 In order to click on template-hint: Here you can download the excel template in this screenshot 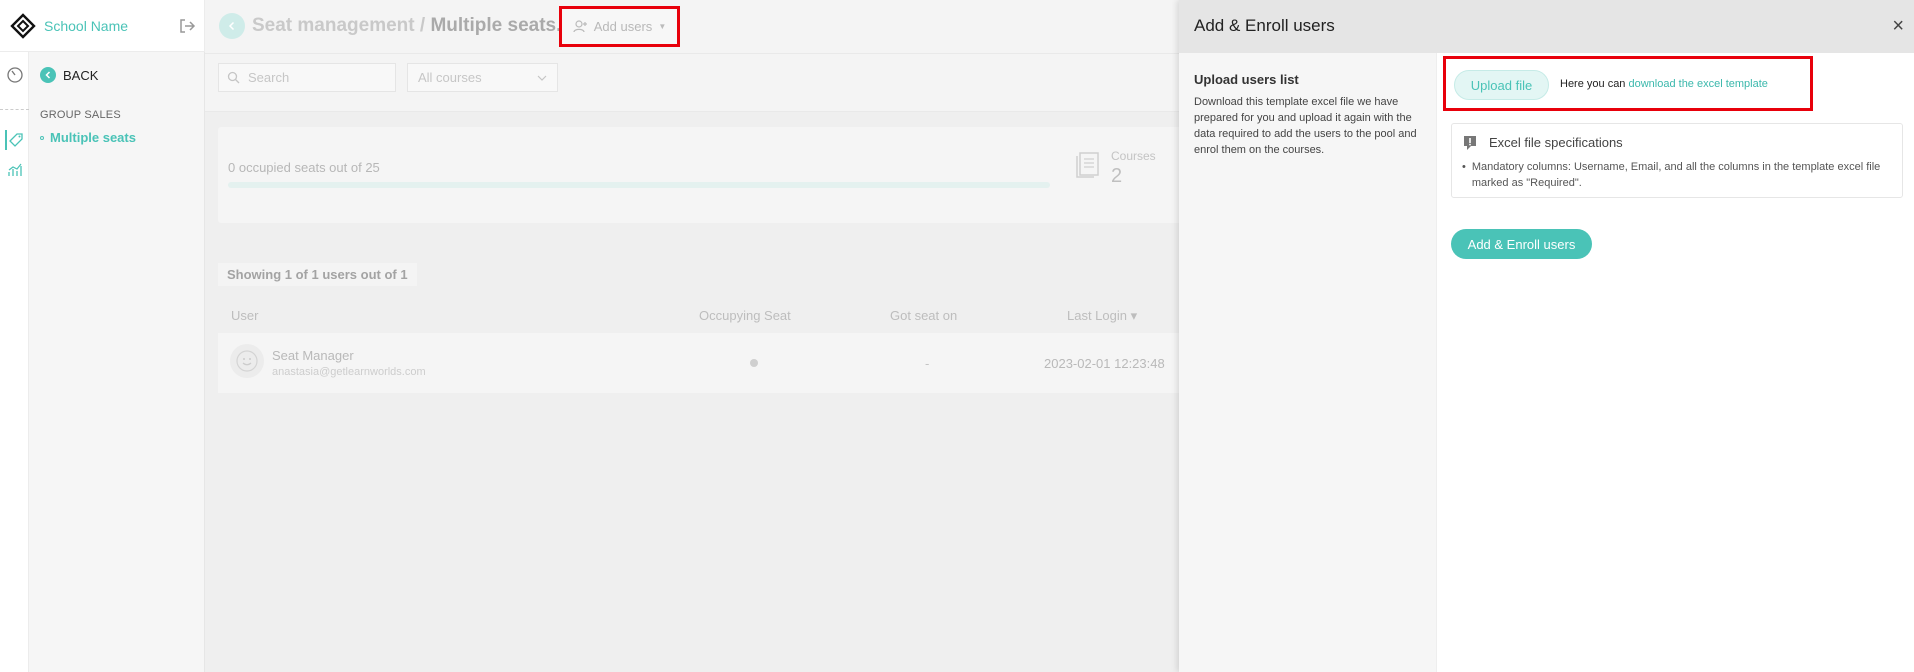, I will do `click(1664, 84)`.